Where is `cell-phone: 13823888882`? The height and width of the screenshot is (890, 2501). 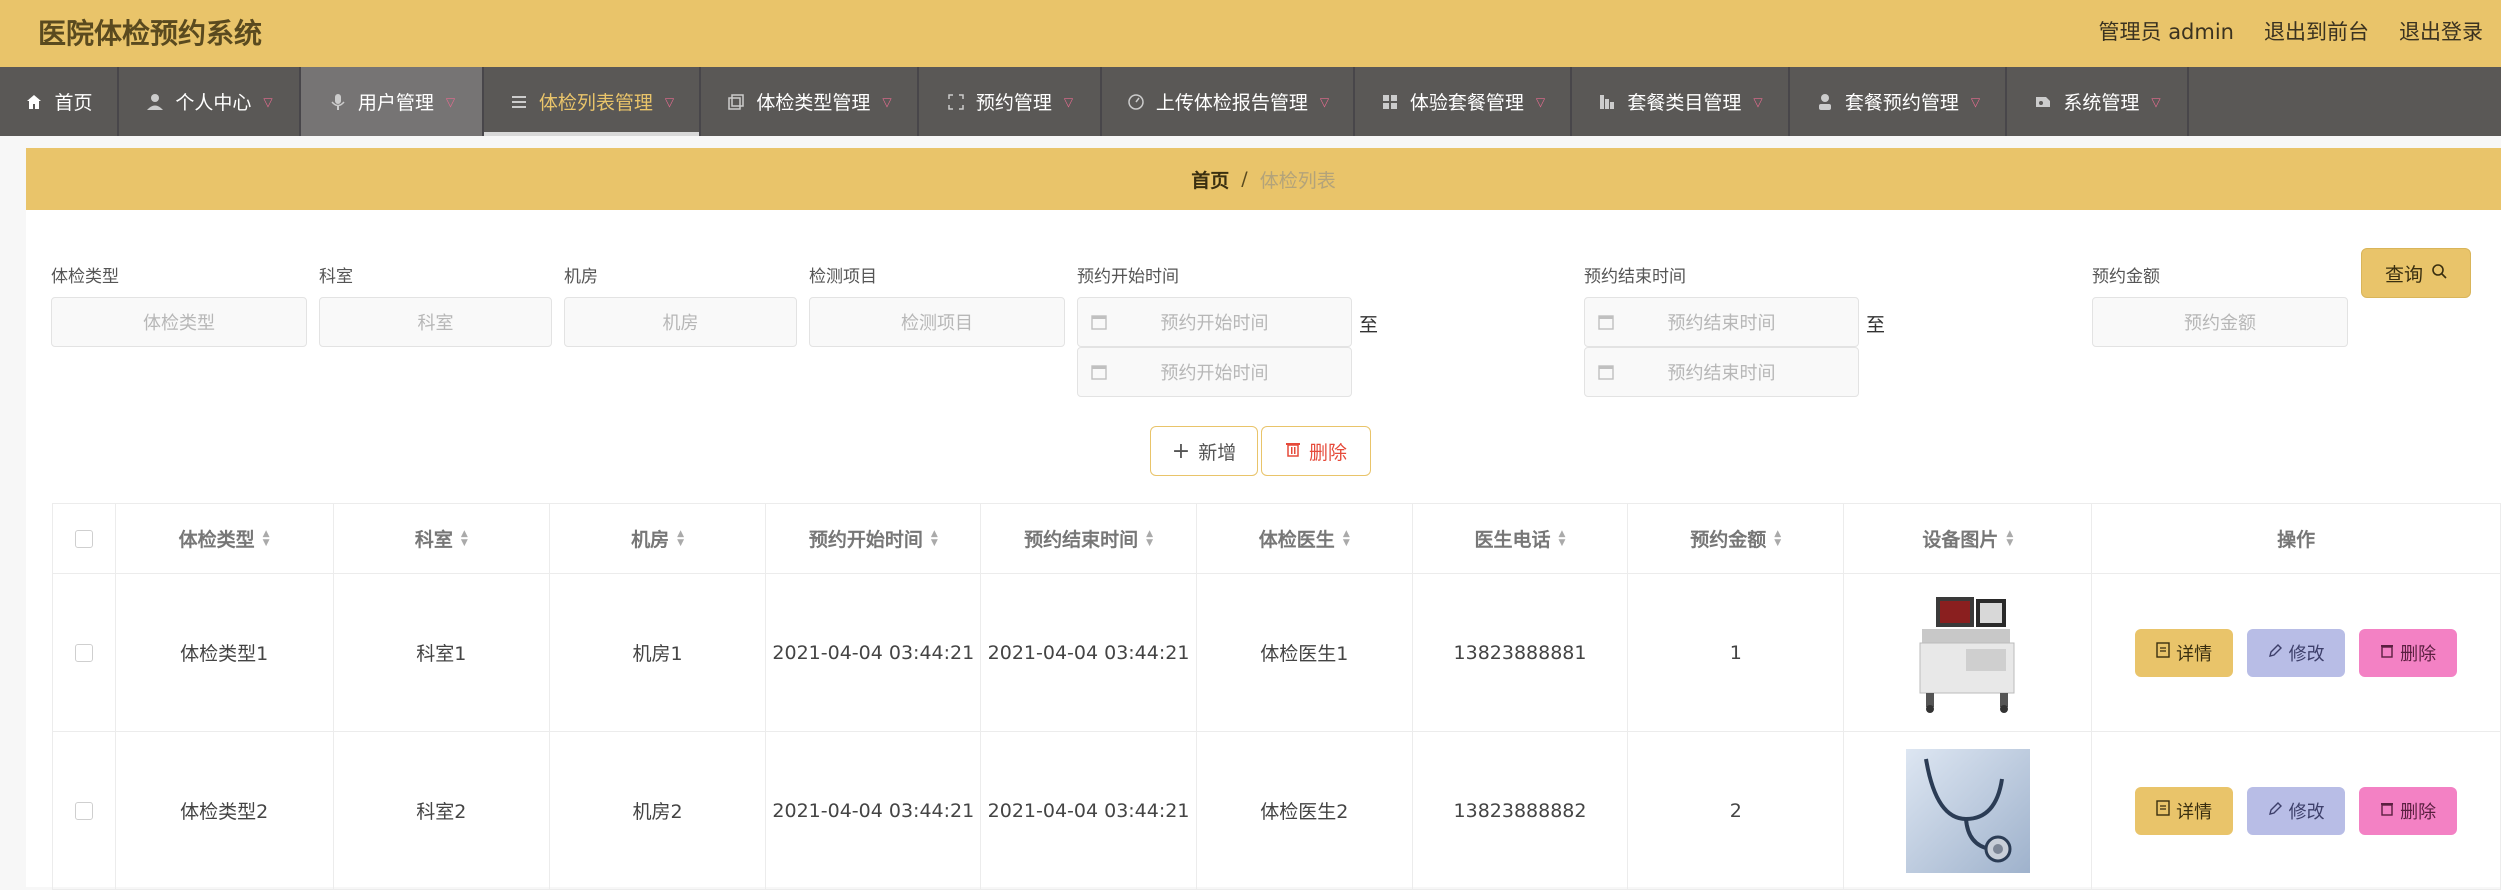 cell-phone: 13823888882 is located at coordinates (1521, 810).